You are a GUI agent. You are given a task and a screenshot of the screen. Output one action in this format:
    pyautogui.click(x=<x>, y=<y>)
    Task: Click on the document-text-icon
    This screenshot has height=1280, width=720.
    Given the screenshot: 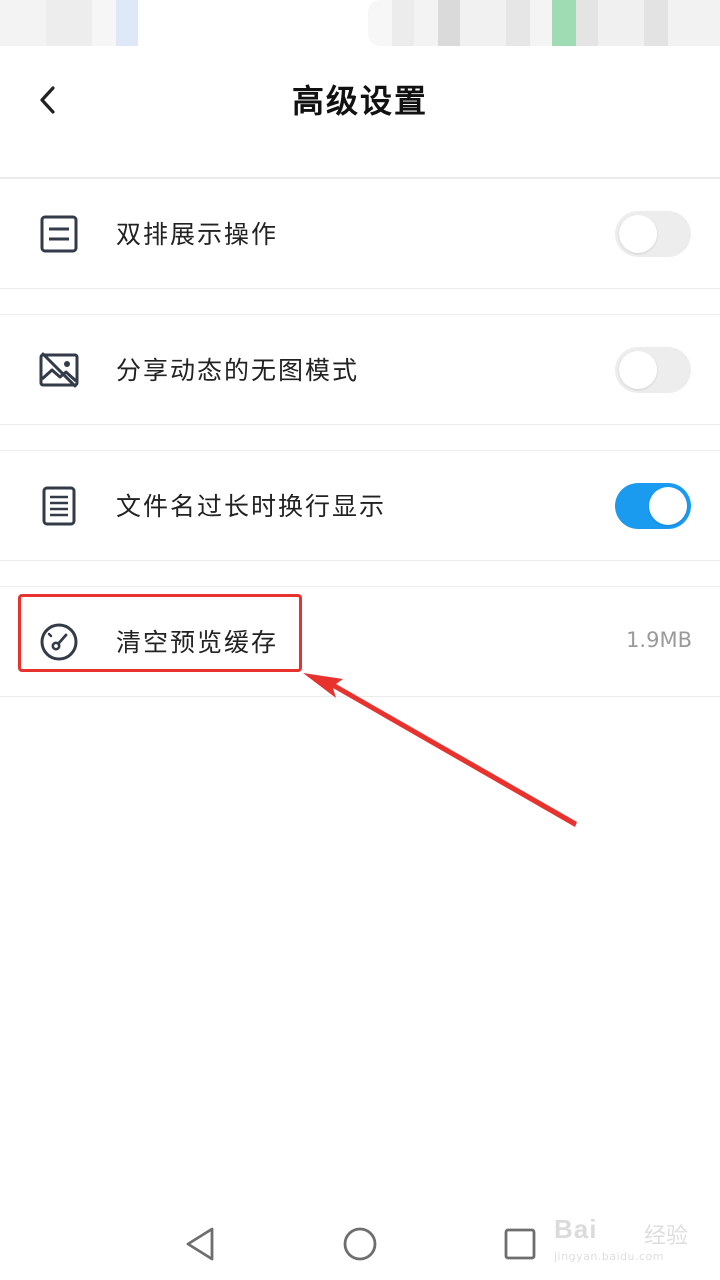 What is the action you would take?
    pyautogui.click(x=59, y=506)
    